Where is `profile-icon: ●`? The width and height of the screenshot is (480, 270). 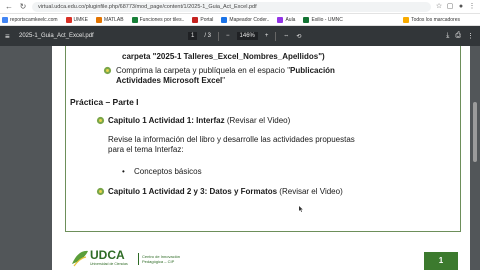
profile-icon: ● is located at coordinates (461, 7).